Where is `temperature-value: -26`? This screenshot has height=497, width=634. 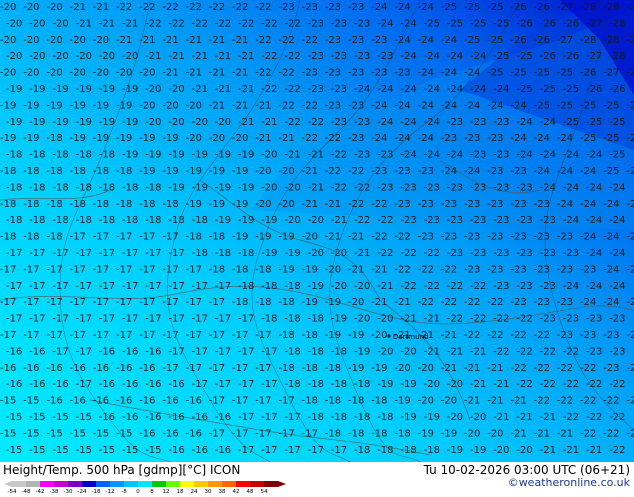
temperature-value: -26 is located at coordinates (594, 89).